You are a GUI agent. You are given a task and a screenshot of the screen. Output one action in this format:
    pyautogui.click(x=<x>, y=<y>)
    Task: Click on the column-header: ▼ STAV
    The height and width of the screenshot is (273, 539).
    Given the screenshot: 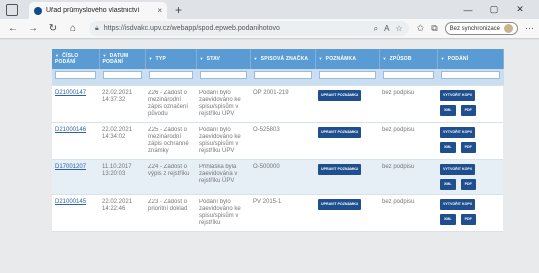 What is the action you would take?
    pyautogui.click(x=223, y=59)
    